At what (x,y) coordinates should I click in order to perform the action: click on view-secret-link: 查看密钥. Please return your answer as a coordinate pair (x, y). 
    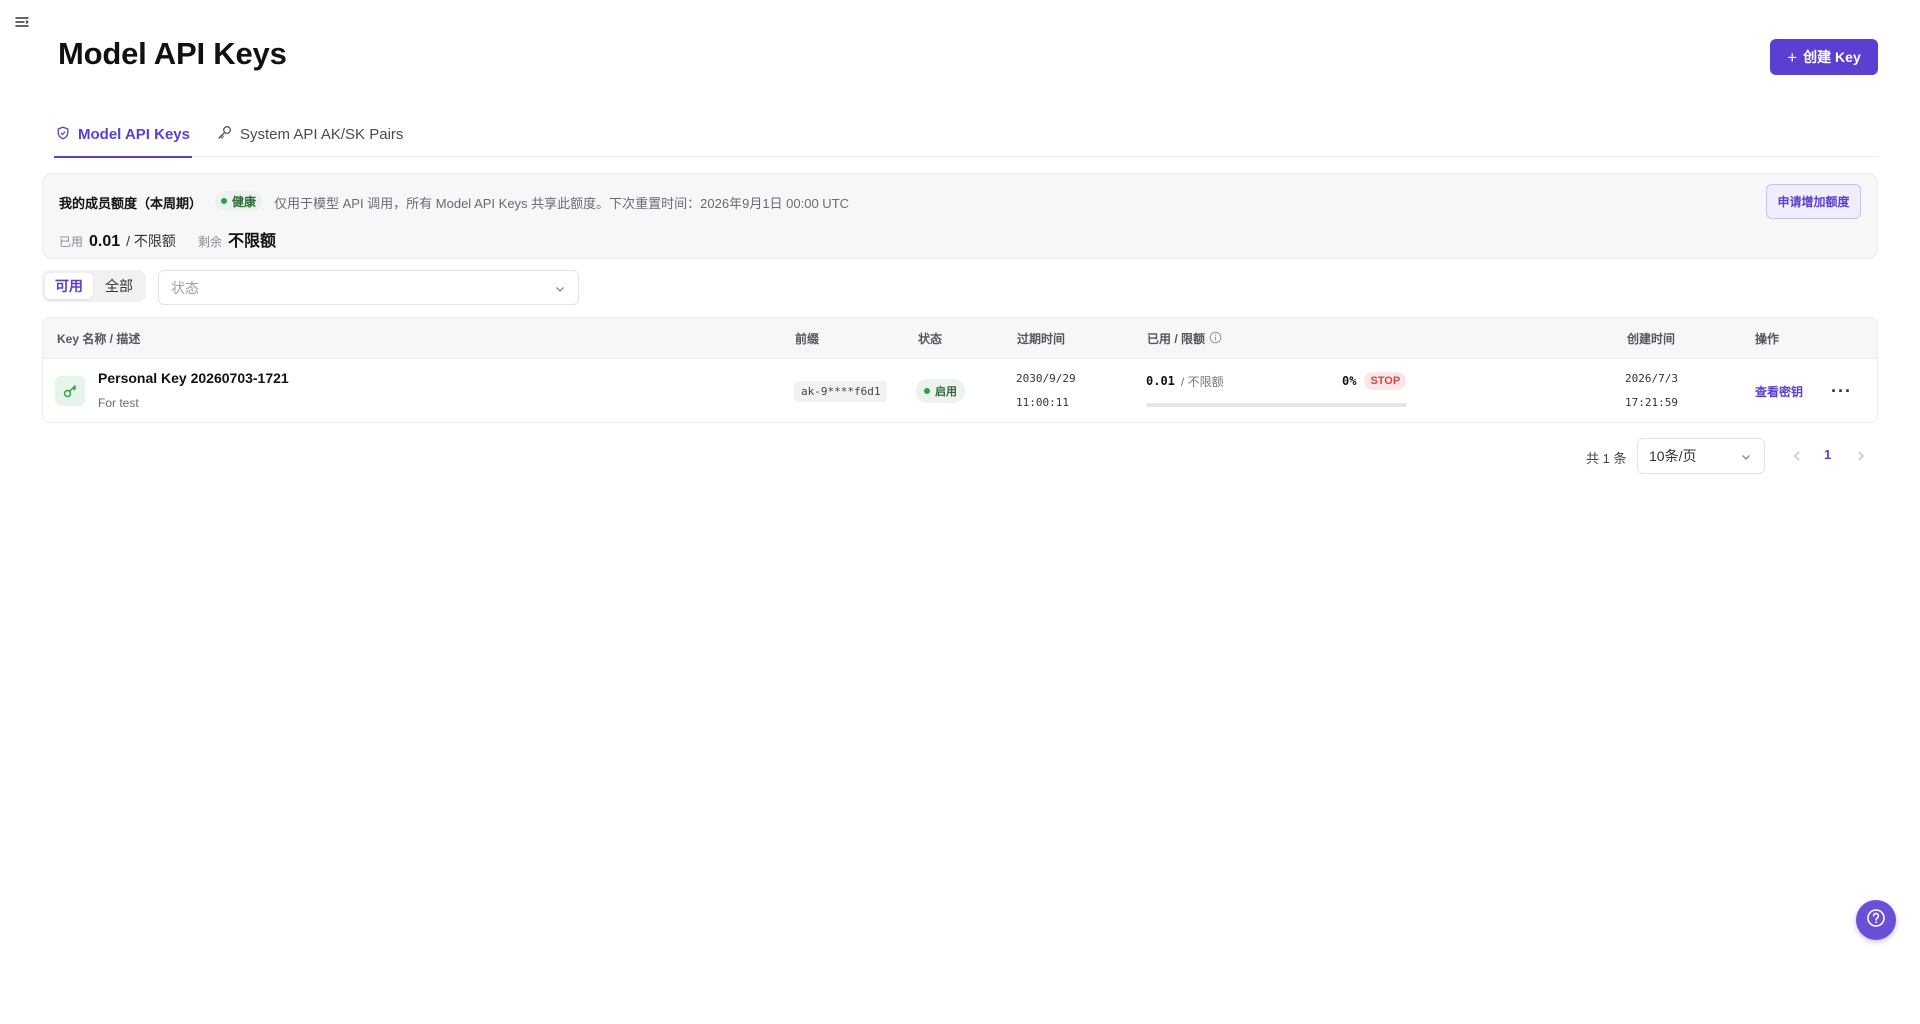
    Looking at the image, I should click on (1779, 391).